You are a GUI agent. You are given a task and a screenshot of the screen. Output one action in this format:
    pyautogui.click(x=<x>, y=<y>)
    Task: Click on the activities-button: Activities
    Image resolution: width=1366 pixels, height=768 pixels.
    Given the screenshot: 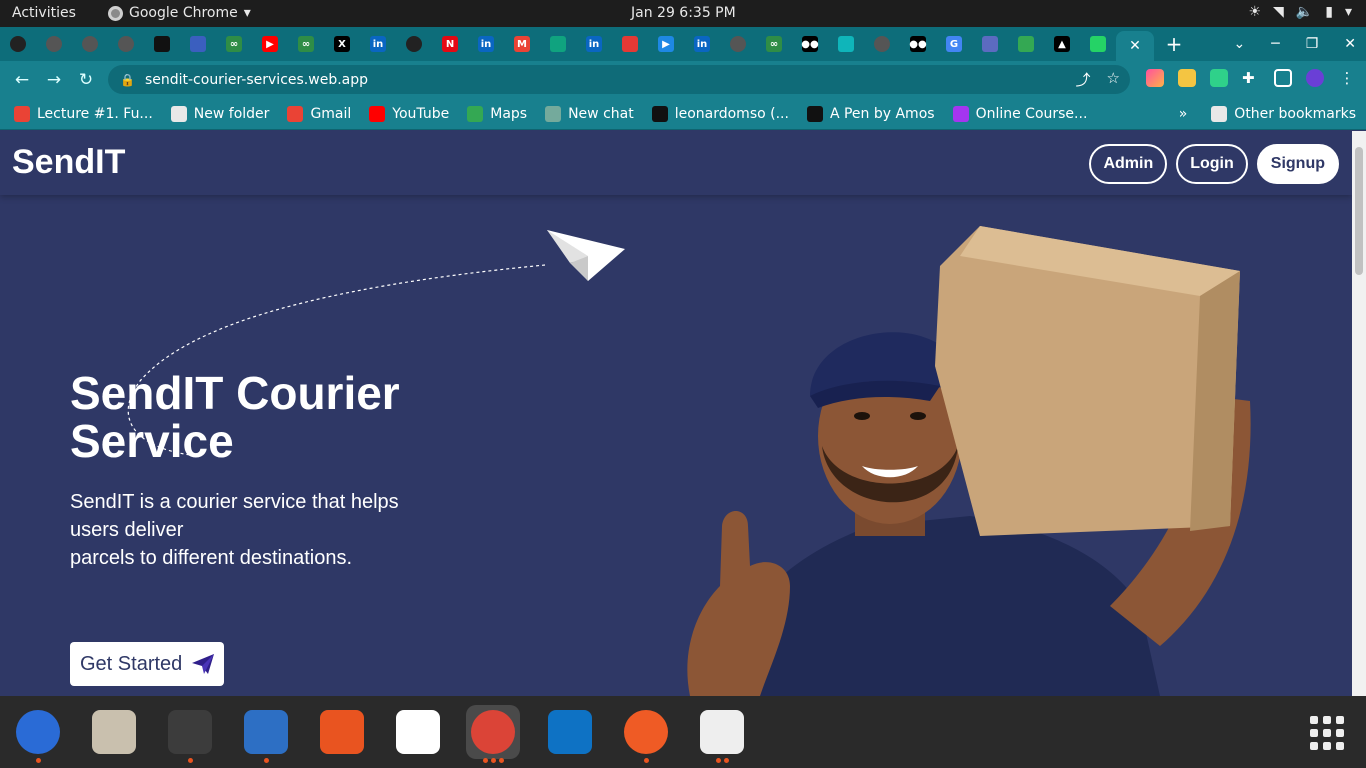 What is the action you would take?
    pyautogui.click(x=44, y=13)
    